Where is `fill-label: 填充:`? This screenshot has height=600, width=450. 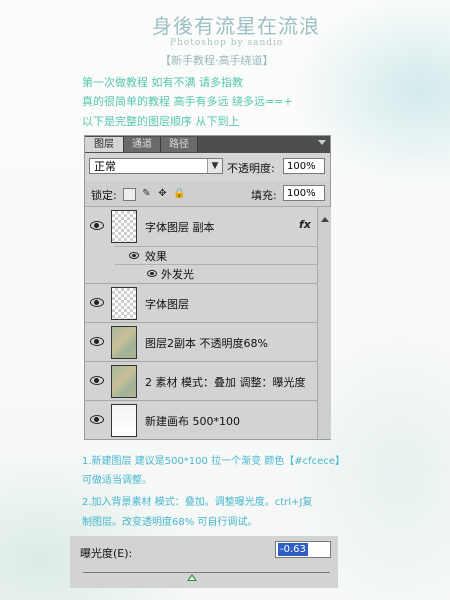
fill-label: 填充: is located at coordinates (264, 195).